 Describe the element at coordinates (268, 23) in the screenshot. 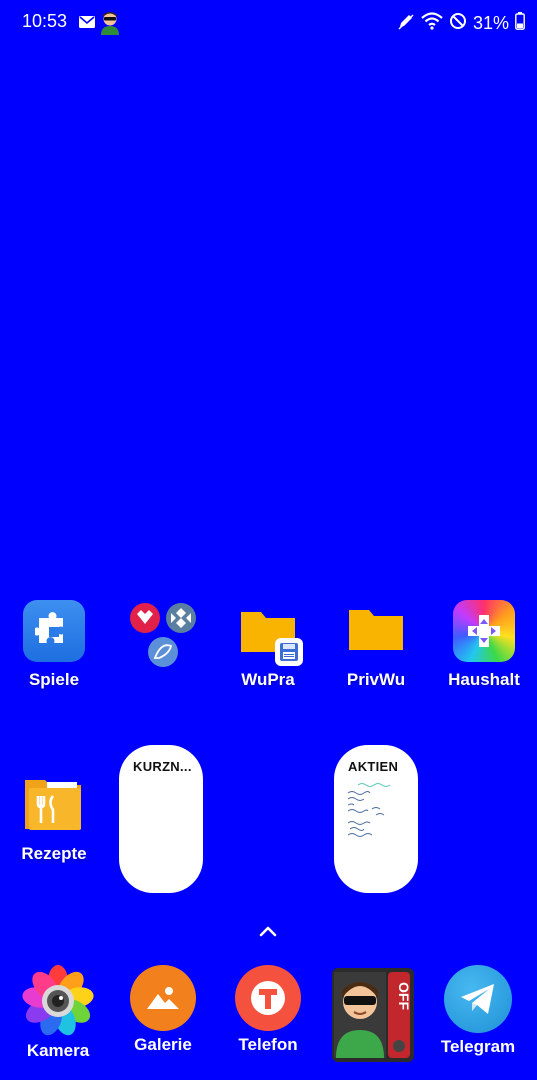

I see `status-bar: 10:53 31%` at that location.